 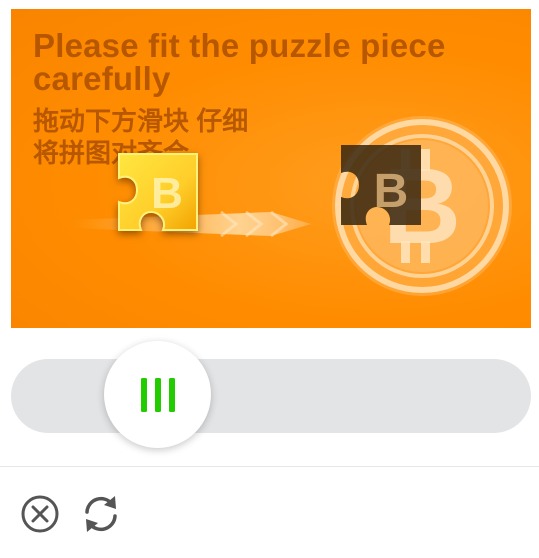 I want to click on puzzle-piece: B, so click(x=159, y=190).